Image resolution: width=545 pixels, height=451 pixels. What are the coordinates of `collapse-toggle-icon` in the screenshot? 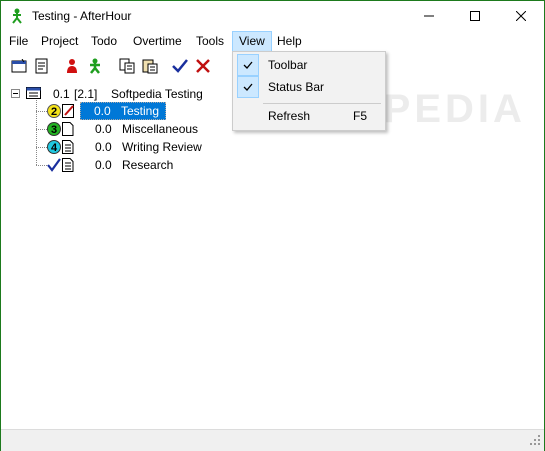 It's located at (15, 93).